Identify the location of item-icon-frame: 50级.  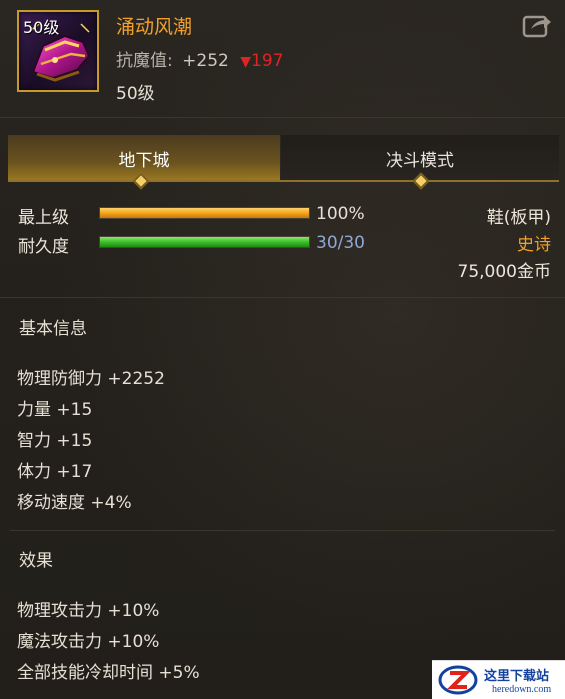
(58, 51).